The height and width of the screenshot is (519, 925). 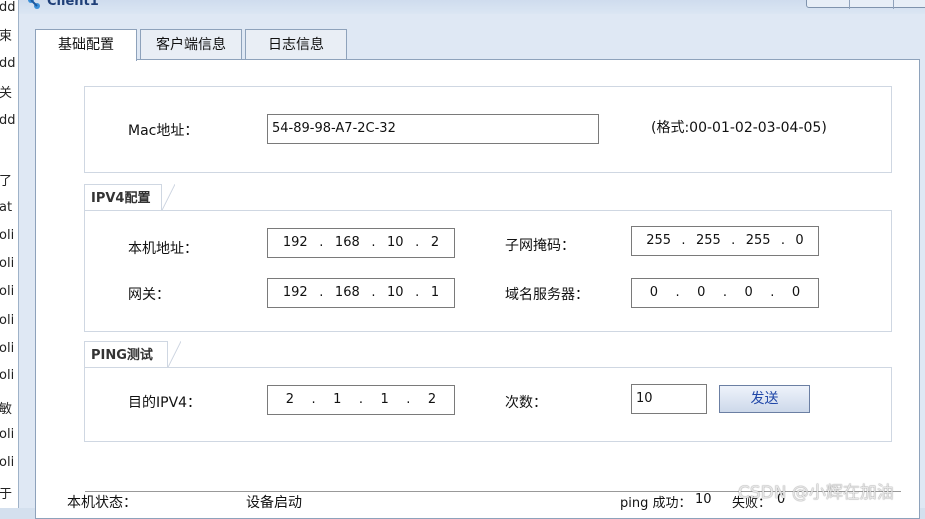 What do you see at coordinates (122, 355) in the screenshot?
I see `ping-section-label: PING测试` at bounding box center [122, 355].